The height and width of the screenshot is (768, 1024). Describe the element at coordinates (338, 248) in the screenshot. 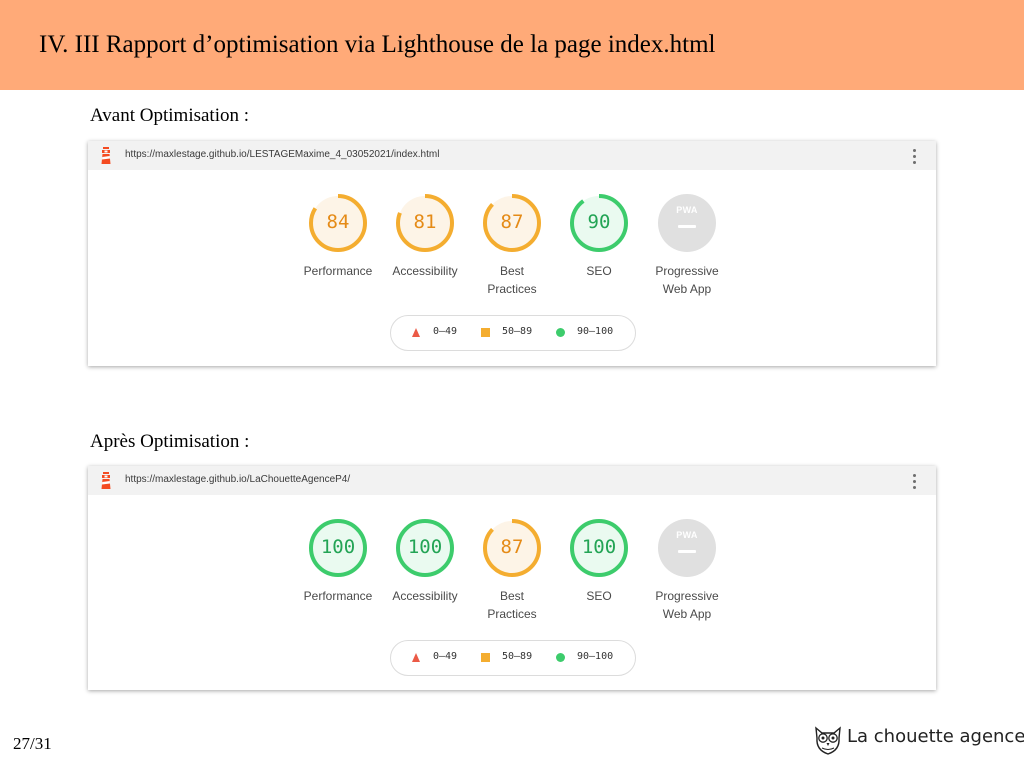

I see `gauge-performance: 84 Performance` at that location.